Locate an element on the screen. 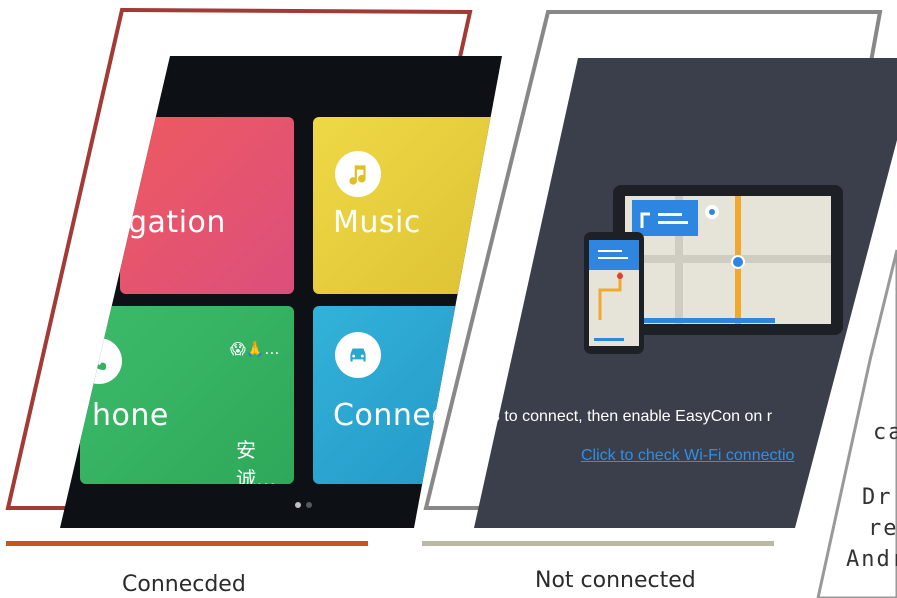 The height and width of the screenshot is (598, 897). navigation-tile: gation is located at coordinates (207, 205).